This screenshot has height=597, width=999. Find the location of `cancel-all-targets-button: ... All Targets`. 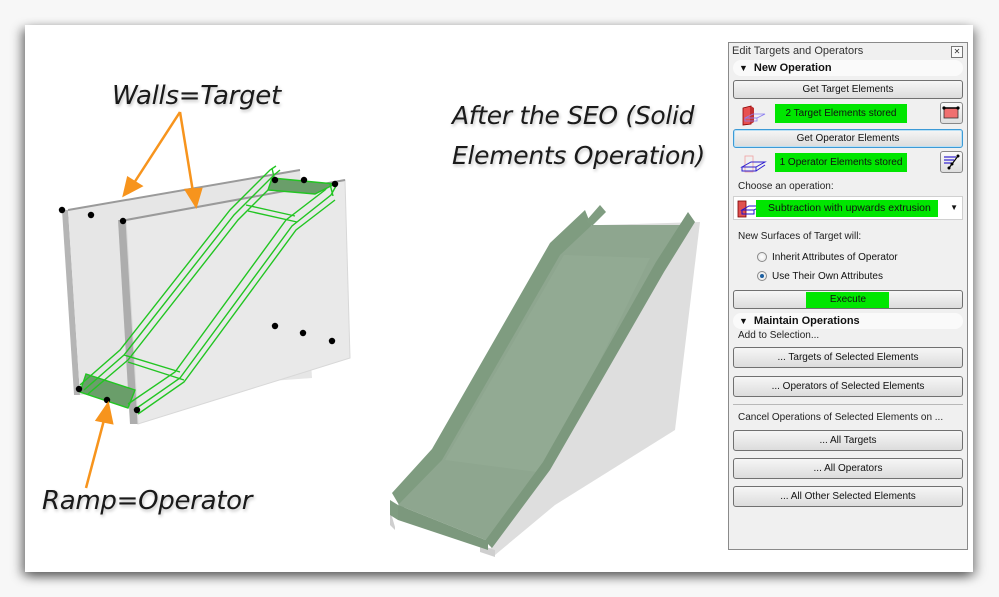

cancel-all-targets-button: ... All Targets is located at coordinates (848, 440).